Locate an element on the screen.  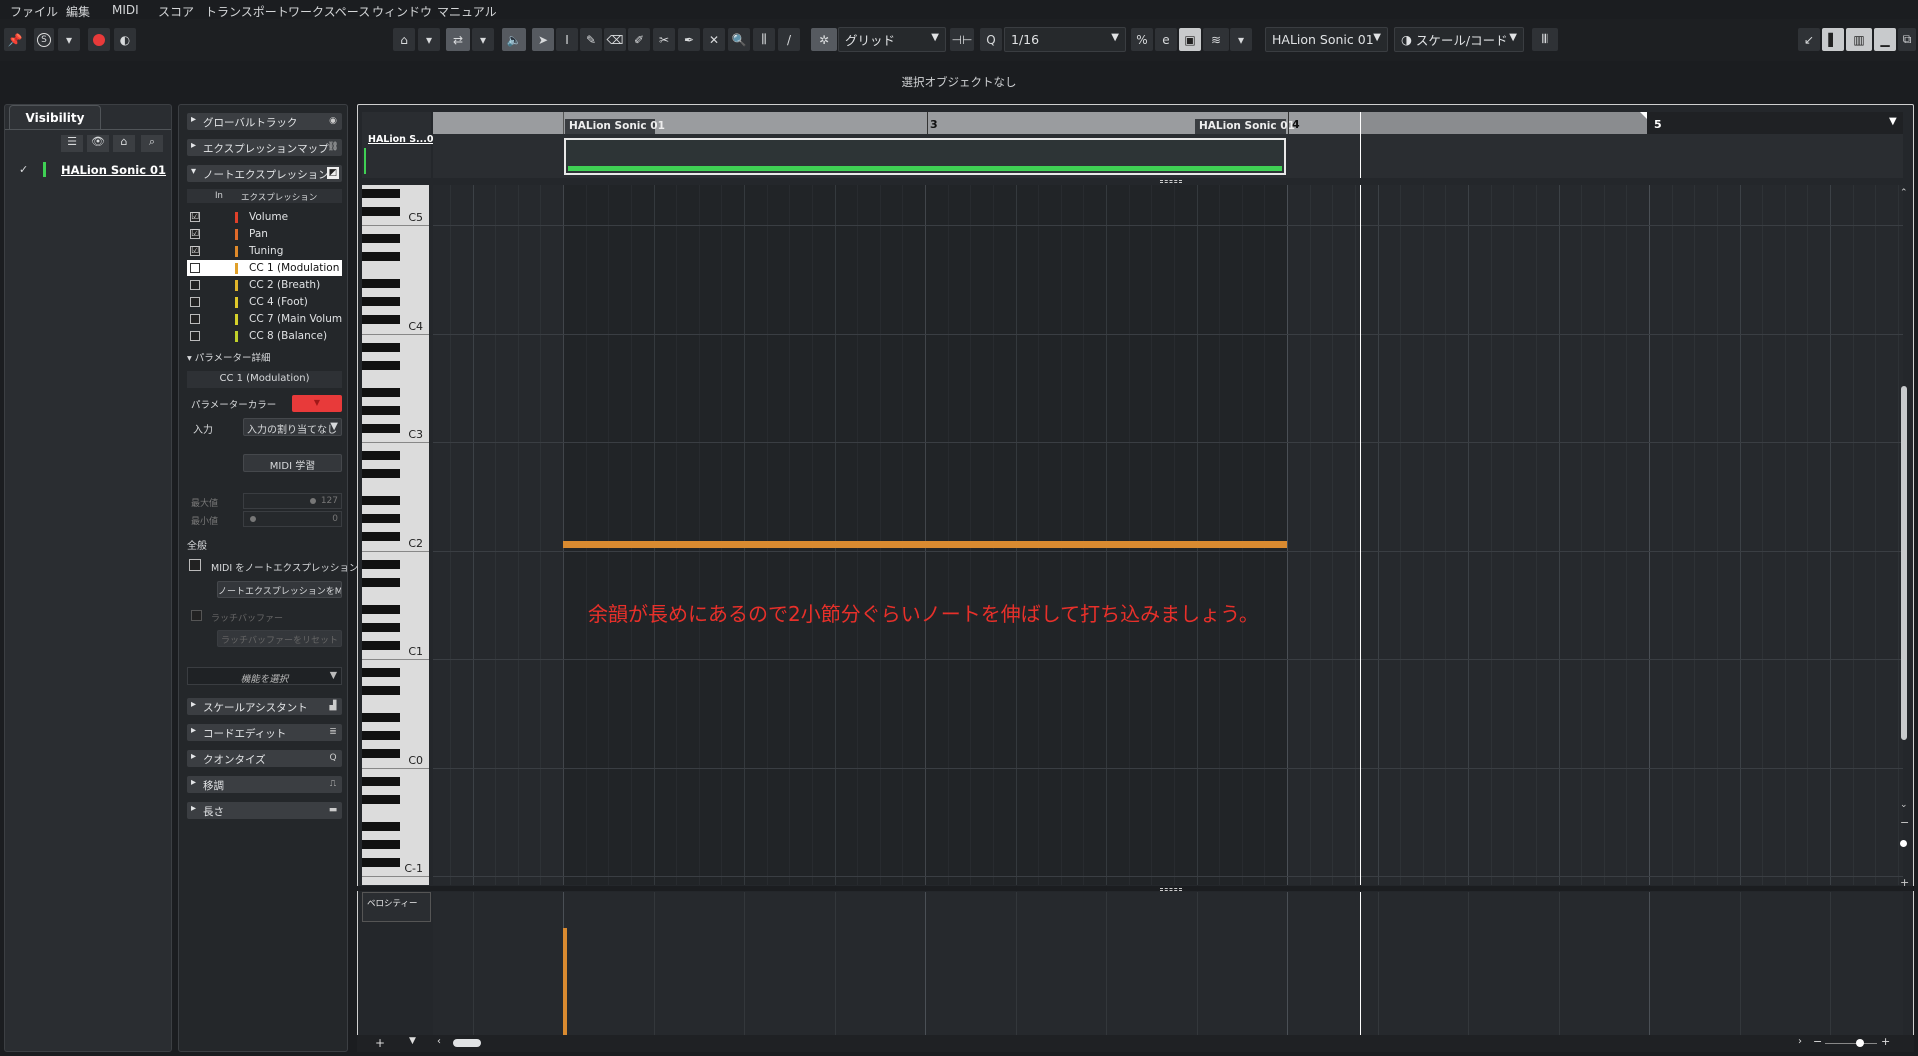
part-mode-icon: ⇄ is located at coordinates (458, 39).